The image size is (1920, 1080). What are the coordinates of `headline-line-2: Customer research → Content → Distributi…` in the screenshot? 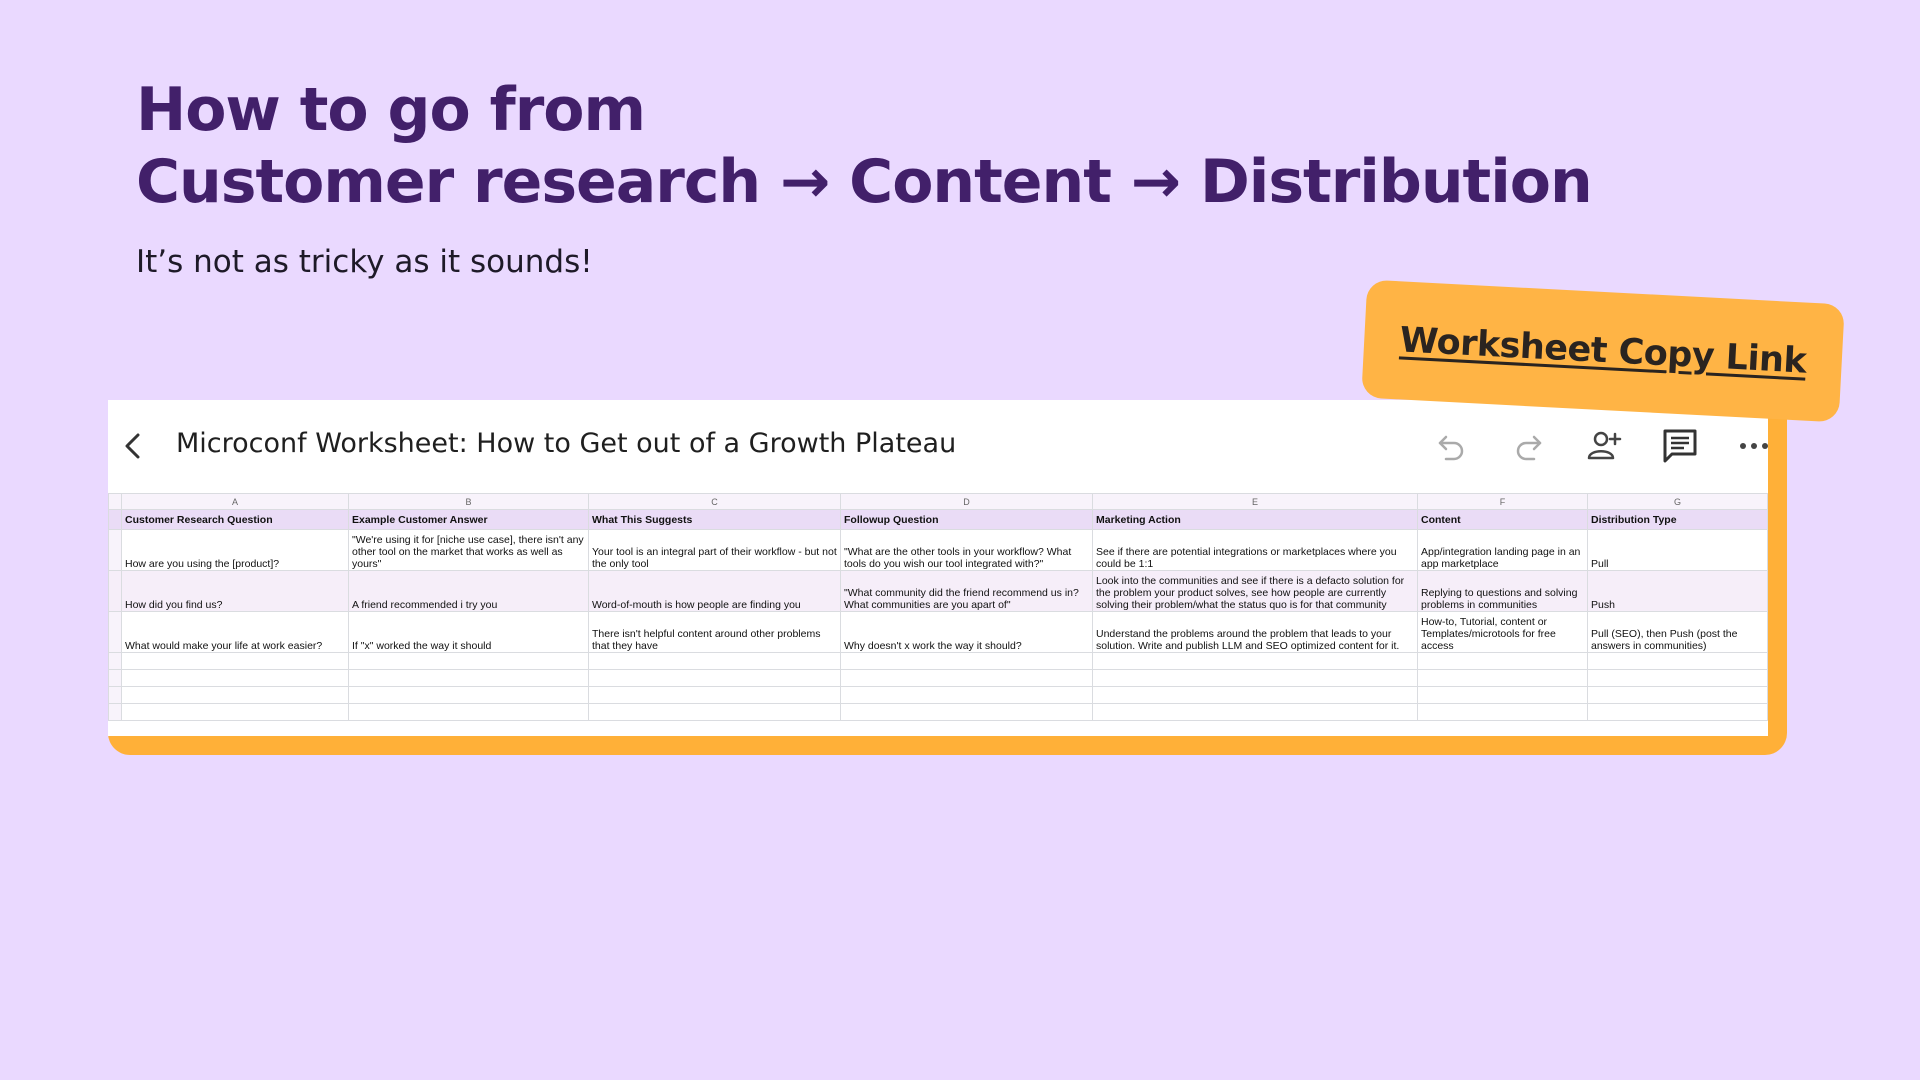 It's located at (864, 182).